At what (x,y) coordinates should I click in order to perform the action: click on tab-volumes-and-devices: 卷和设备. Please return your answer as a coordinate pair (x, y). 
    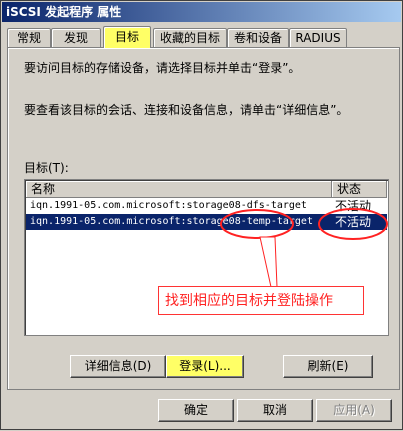
    Looking at the image, I should click on (258, 37).